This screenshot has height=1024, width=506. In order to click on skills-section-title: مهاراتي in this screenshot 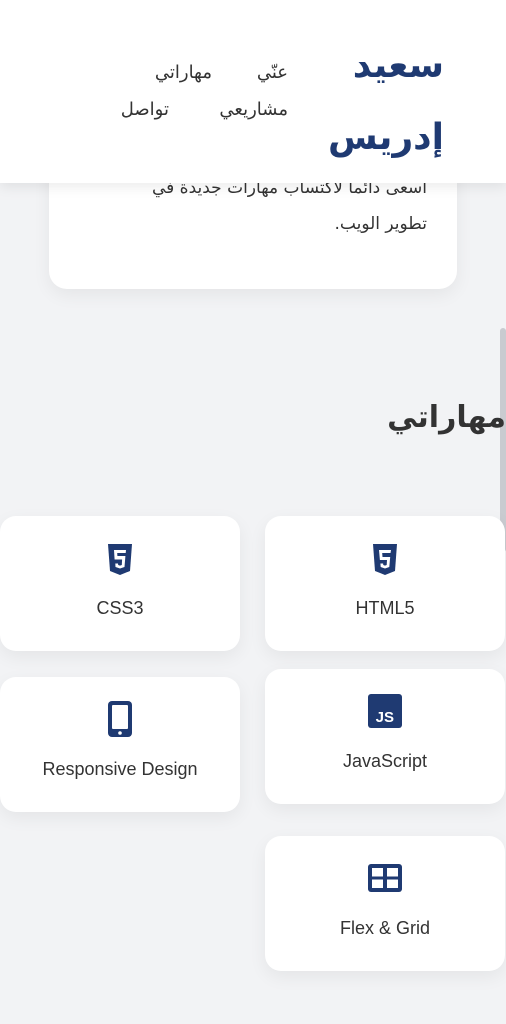, I will do `click(446, 417)`.